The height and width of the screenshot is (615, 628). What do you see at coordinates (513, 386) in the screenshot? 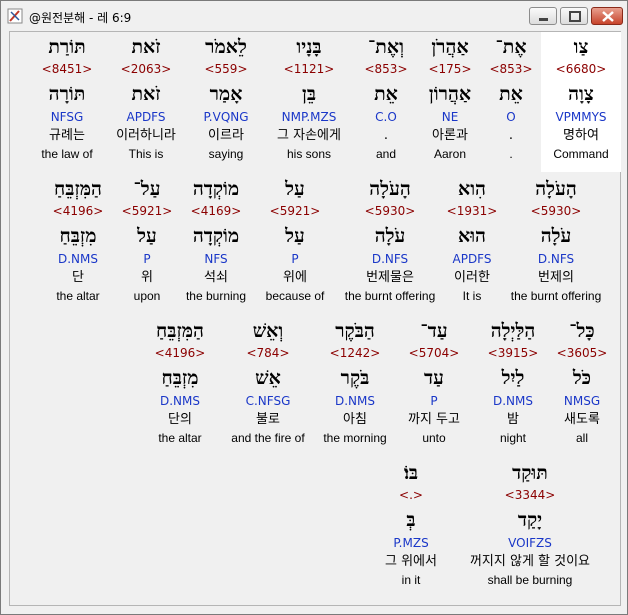
I see `word-cell: הַלַּיְלָה <3915> לַיִל D.NMS 밤 night` at bounding box center [513, 386].